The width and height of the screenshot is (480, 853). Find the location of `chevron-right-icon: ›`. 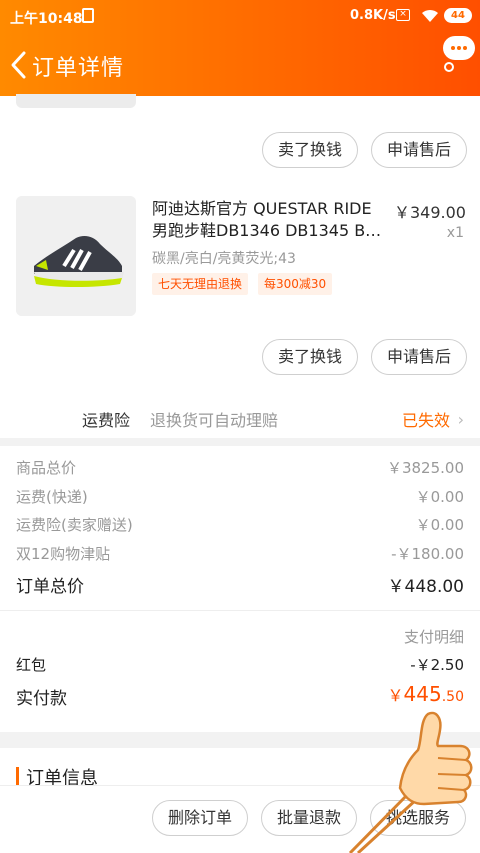

chevron-right-icon: › is located at coordinates (460, 419).